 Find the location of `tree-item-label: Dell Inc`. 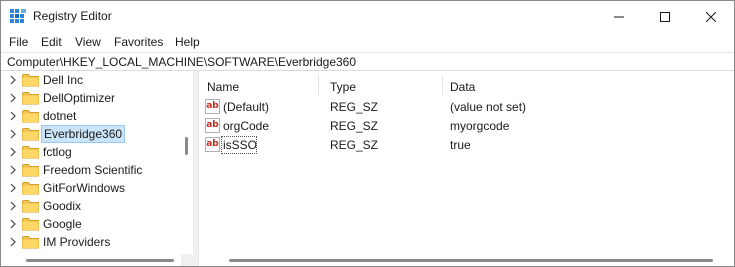

tree-item-label: Dell Inc is located at coordinates (63, 80).